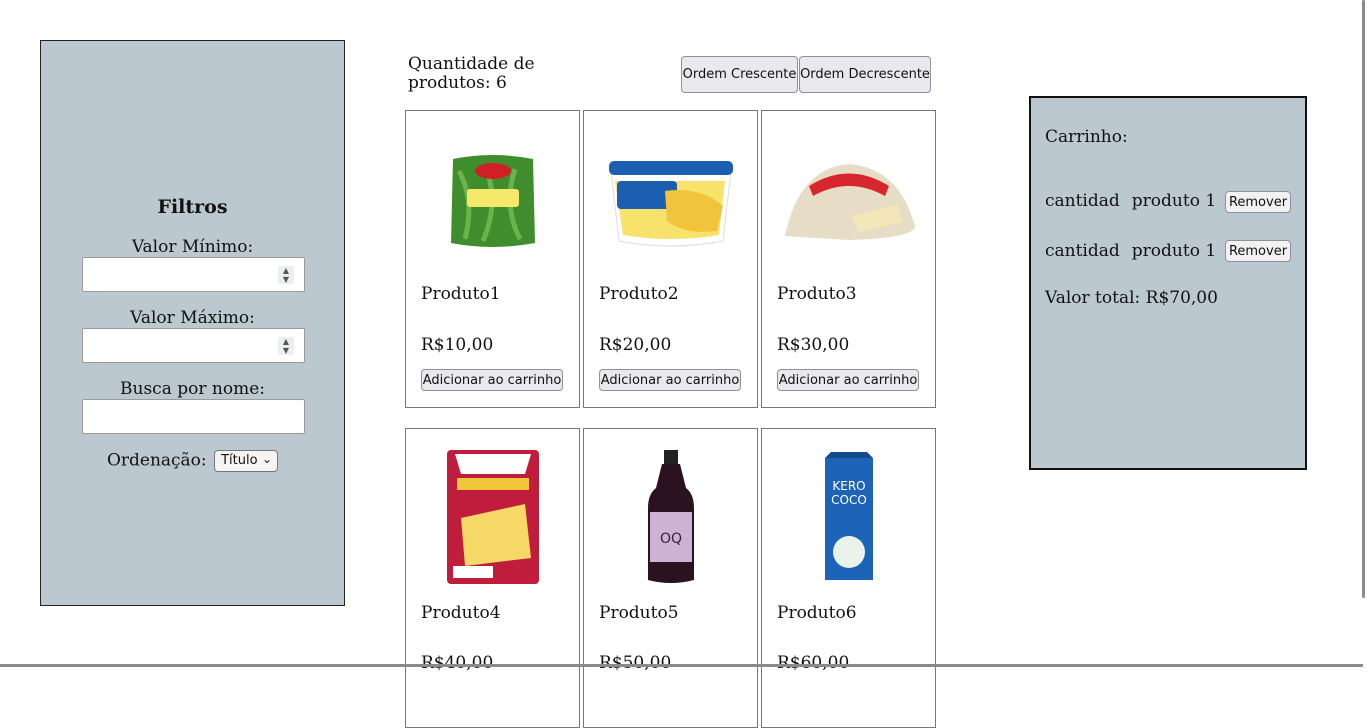  Describe the element at coordinates (192, 247) in the screenshot. I see `min-value-label: Valor Mínimo:` at that location.